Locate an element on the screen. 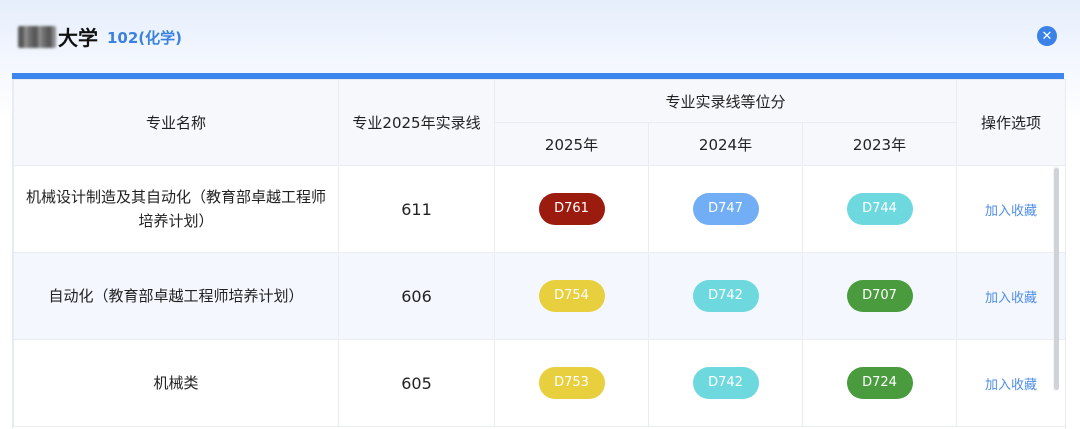 Image resolution: width=1080 pixels, height=429 pixels. rank-pill-2024: D747 is located at coordinates (725, 209).